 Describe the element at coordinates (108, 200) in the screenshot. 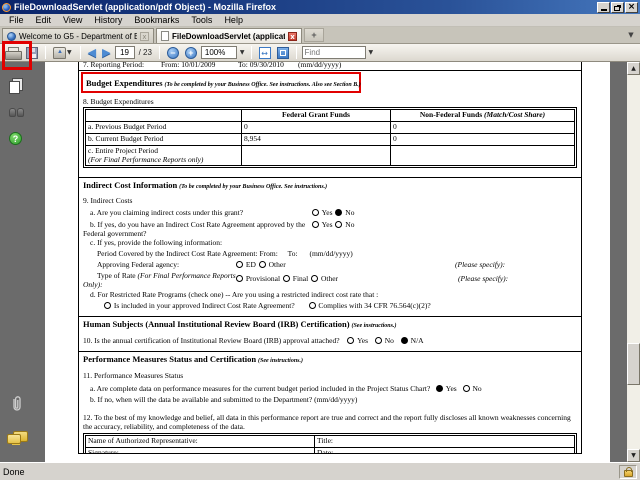

I see `q9-label: 9. Indirect Costs` at that location.